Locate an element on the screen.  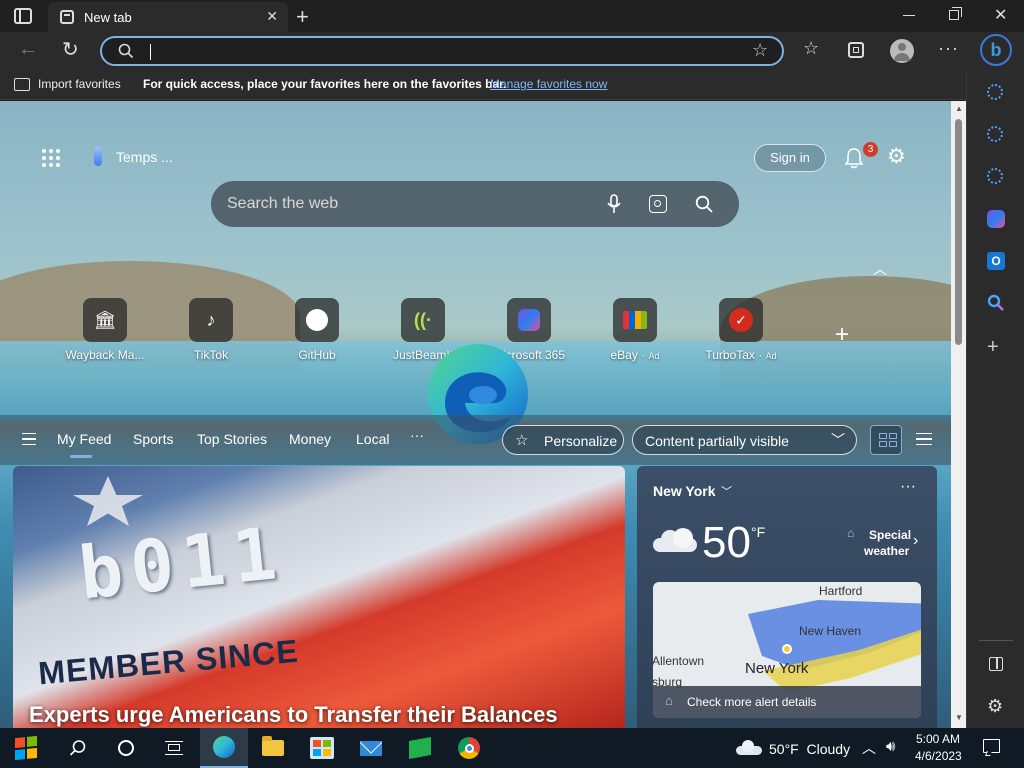
weather-location: New York is located at coordinates (684, 491).